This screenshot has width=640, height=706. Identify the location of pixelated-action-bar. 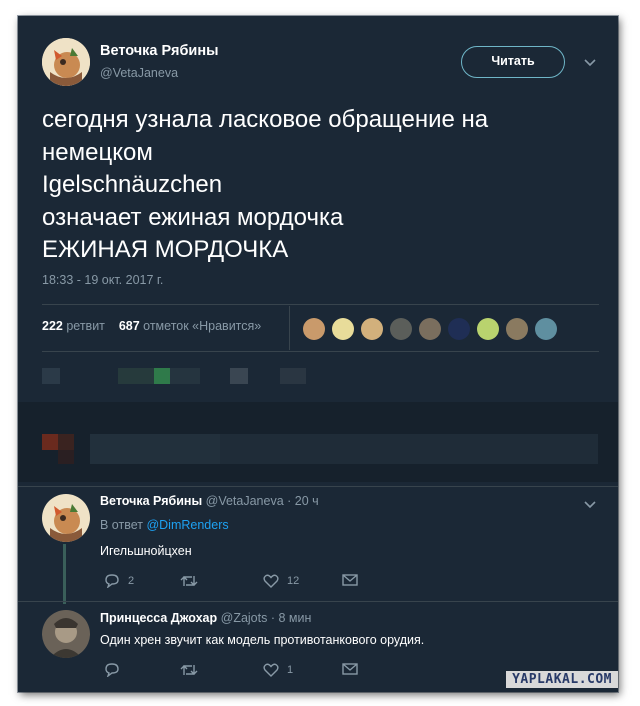
(318, 377).